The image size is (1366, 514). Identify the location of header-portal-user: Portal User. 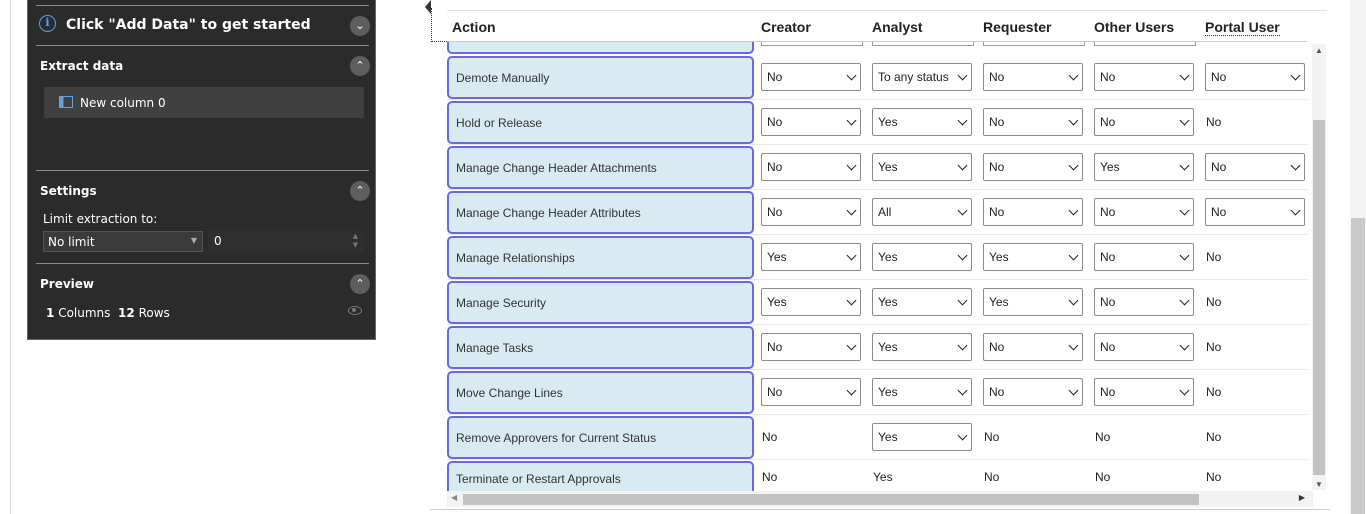
(1242, 27).